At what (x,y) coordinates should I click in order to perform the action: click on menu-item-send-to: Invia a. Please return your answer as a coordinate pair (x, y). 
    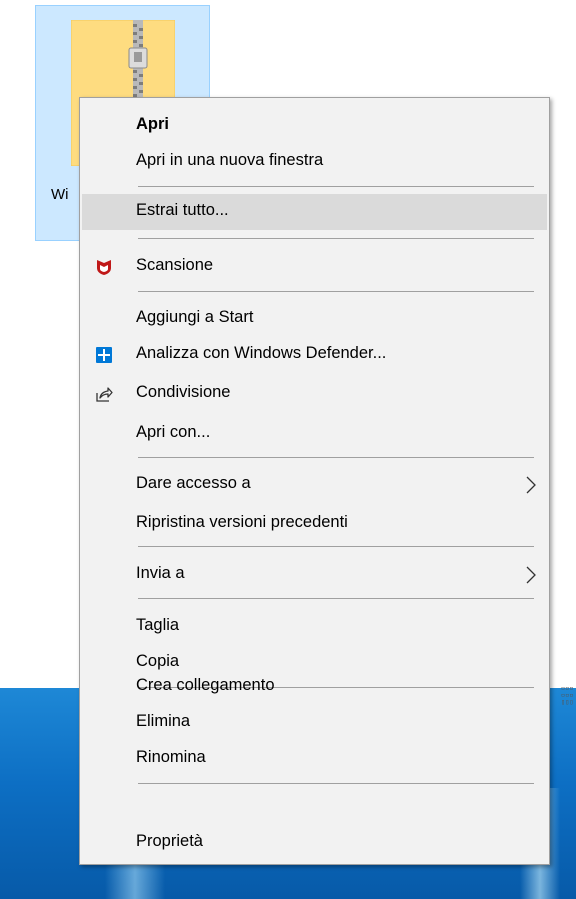
    Looking at the image, I should click on (314, 575).